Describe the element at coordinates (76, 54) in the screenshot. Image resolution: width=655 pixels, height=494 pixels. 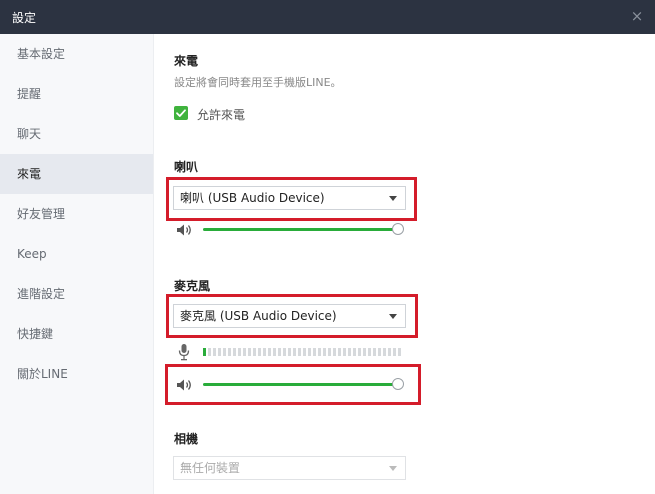
I see `sidebar-item-general: 基本設定` at that location.